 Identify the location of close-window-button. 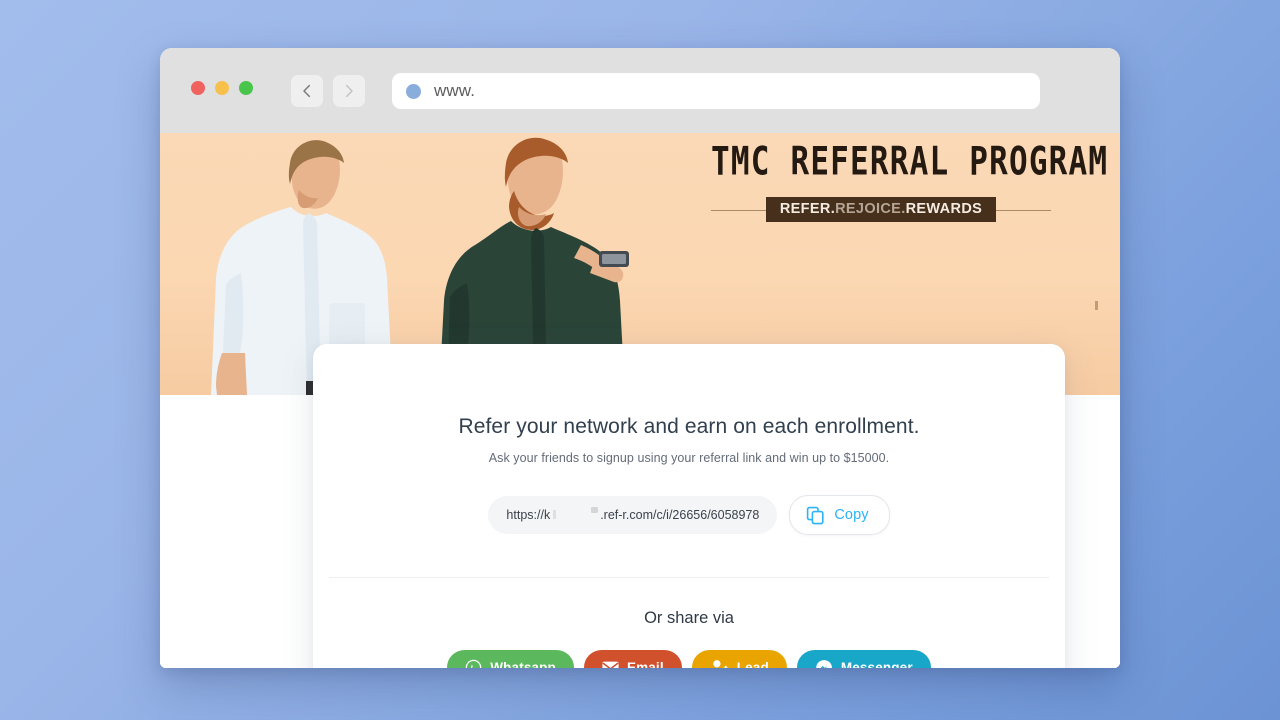
(198, 88).